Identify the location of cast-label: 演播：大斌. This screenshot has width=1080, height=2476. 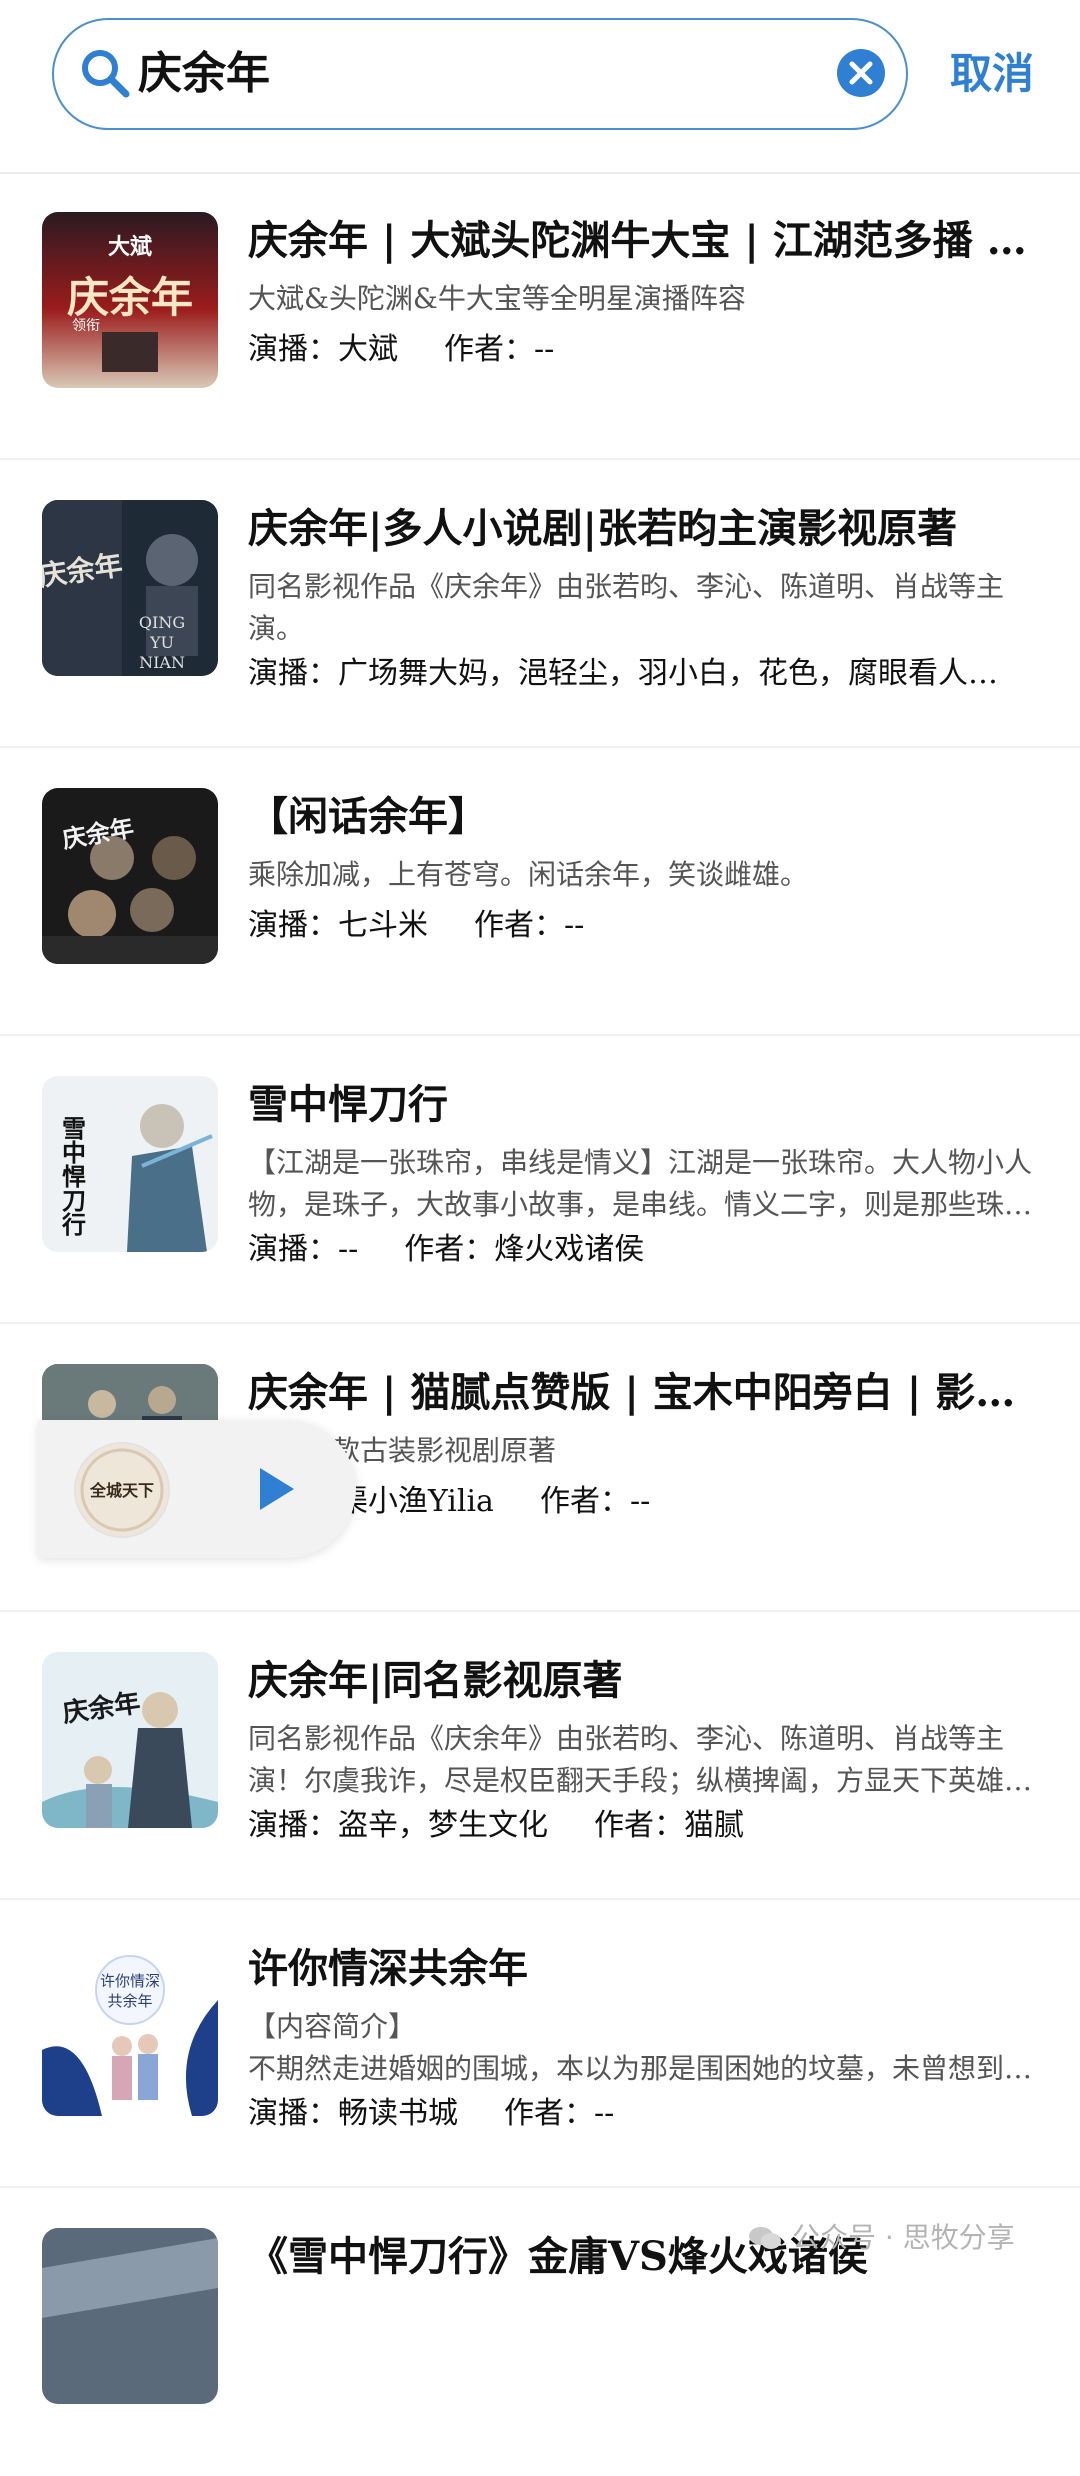
(323, 349).